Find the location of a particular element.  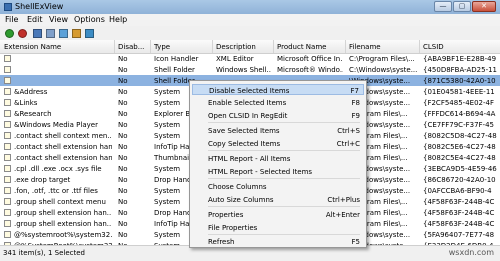

context-menu-shortcut: Ctrl+C is located at coordinates (348, 143).